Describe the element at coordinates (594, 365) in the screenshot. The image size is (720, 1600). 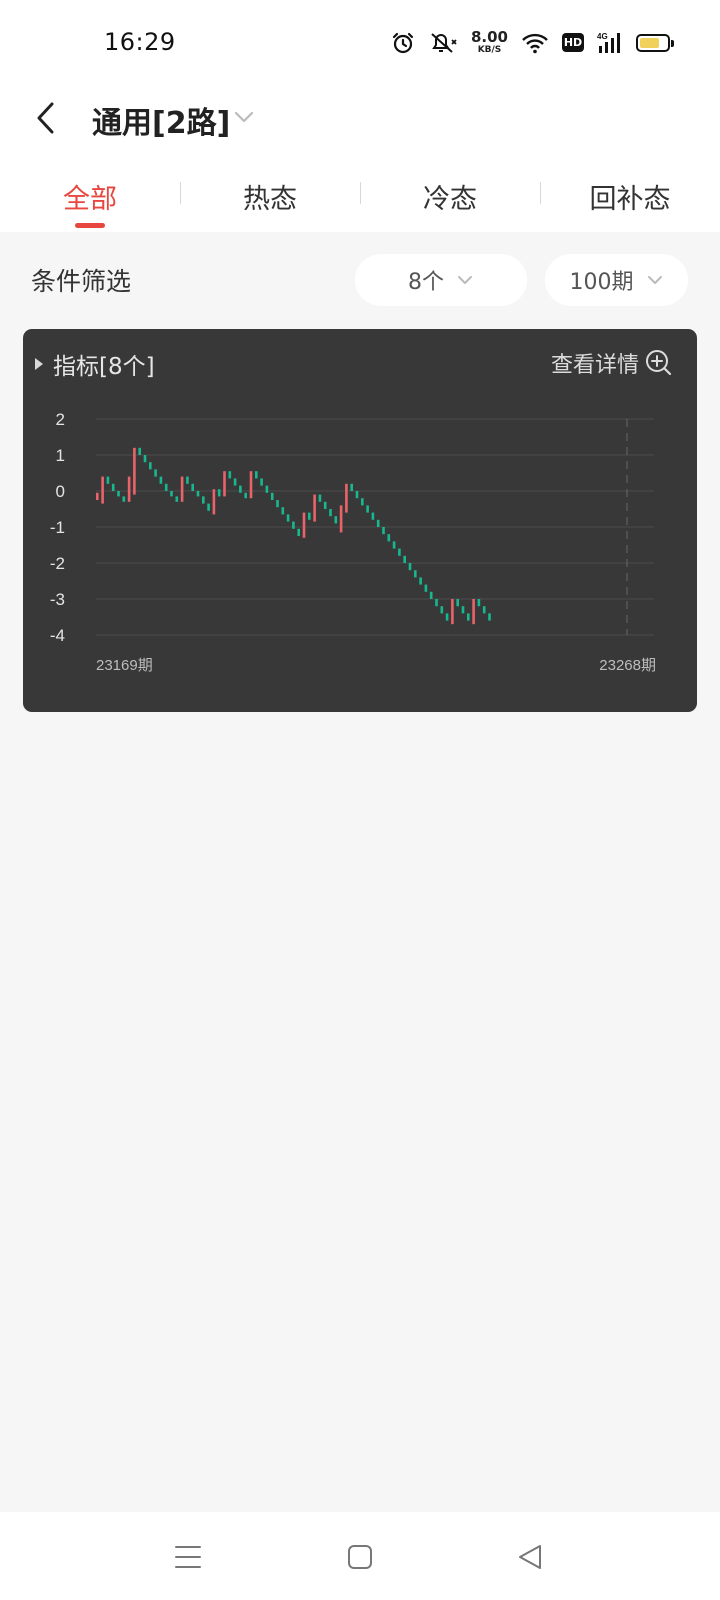
I see `view-details-label: 查看详情` at that location.